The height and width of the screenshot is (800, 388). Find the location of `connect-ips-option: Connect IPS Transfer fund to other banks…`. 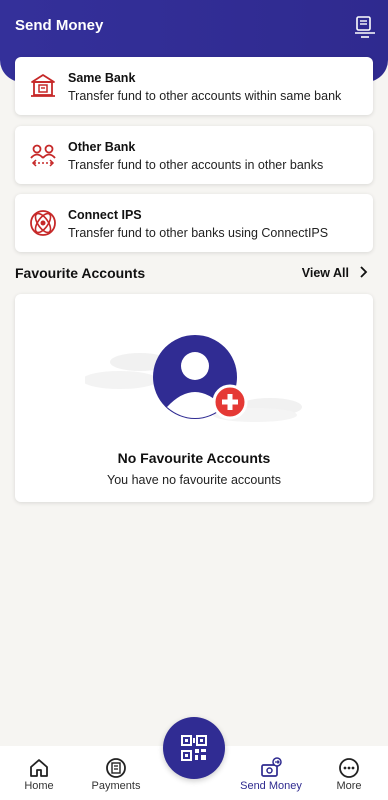

connect-ips-option: Connect IPS Transfer fund to other banks… is located at coordinates (194, 223).